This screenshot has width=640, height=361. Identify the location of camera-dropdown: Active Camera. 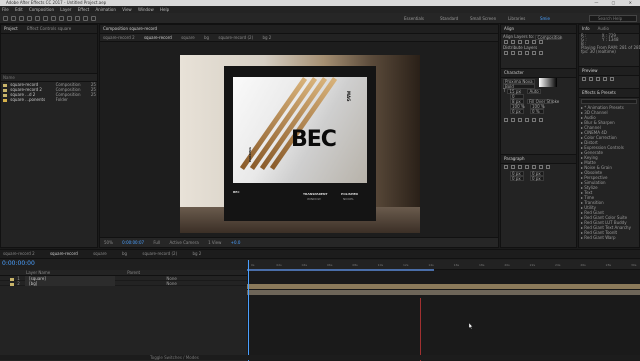
(183, 242).